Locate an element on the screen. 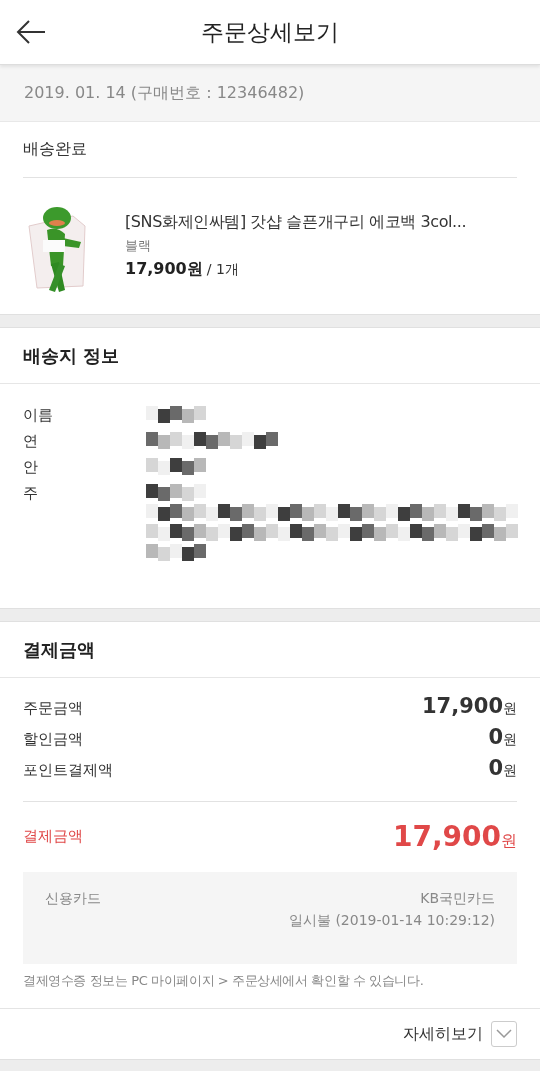 This screenshot has height=1071, width=540. page-title: 주문상세보기 is located at coordinates (270, 32).